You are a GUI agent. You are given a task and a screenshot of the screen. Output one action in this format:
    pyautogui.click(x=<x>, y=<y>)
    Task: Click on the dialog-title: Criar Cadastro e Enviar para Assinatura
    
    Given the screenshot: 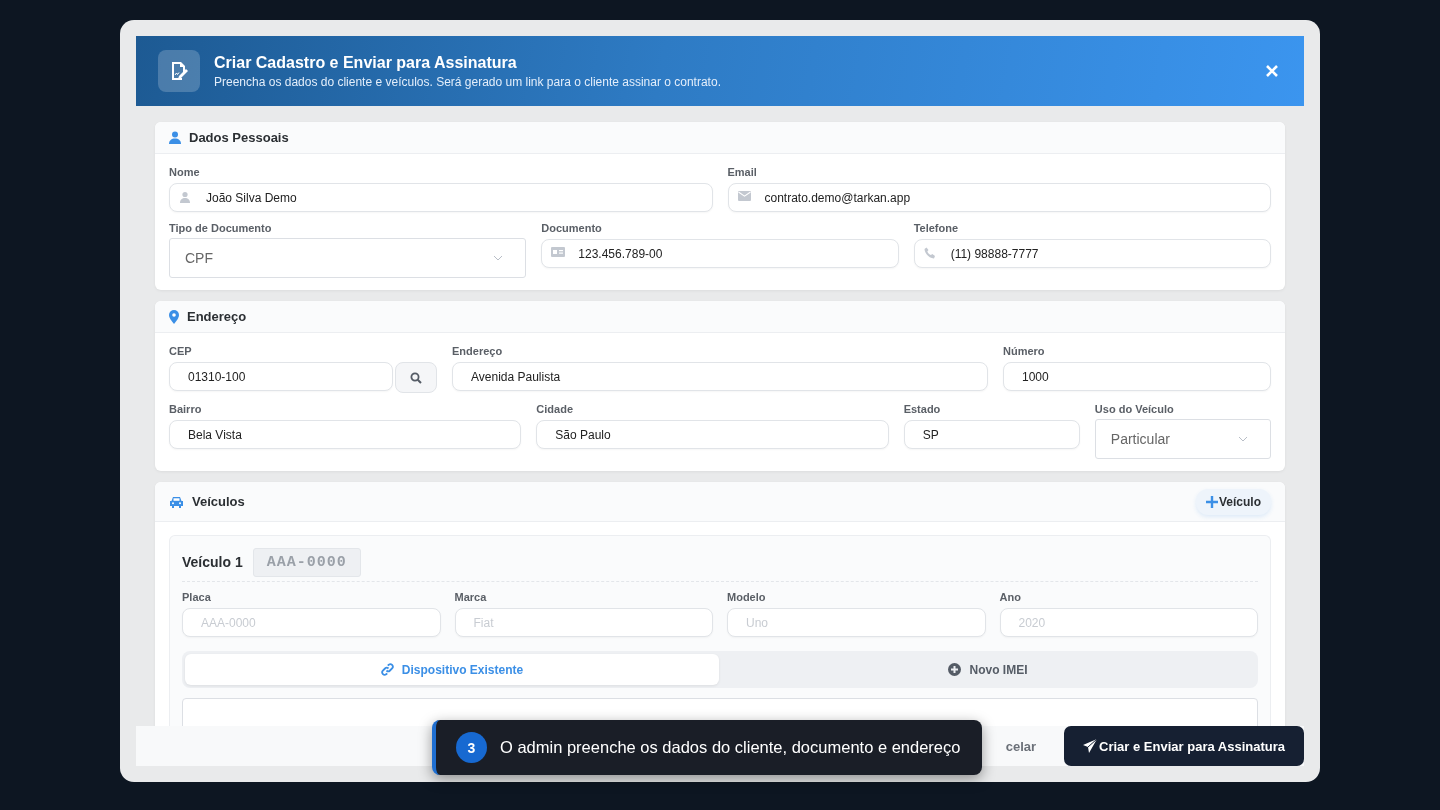 What is the action you would take?
    pyautogui.click(x=366, y=62)
    